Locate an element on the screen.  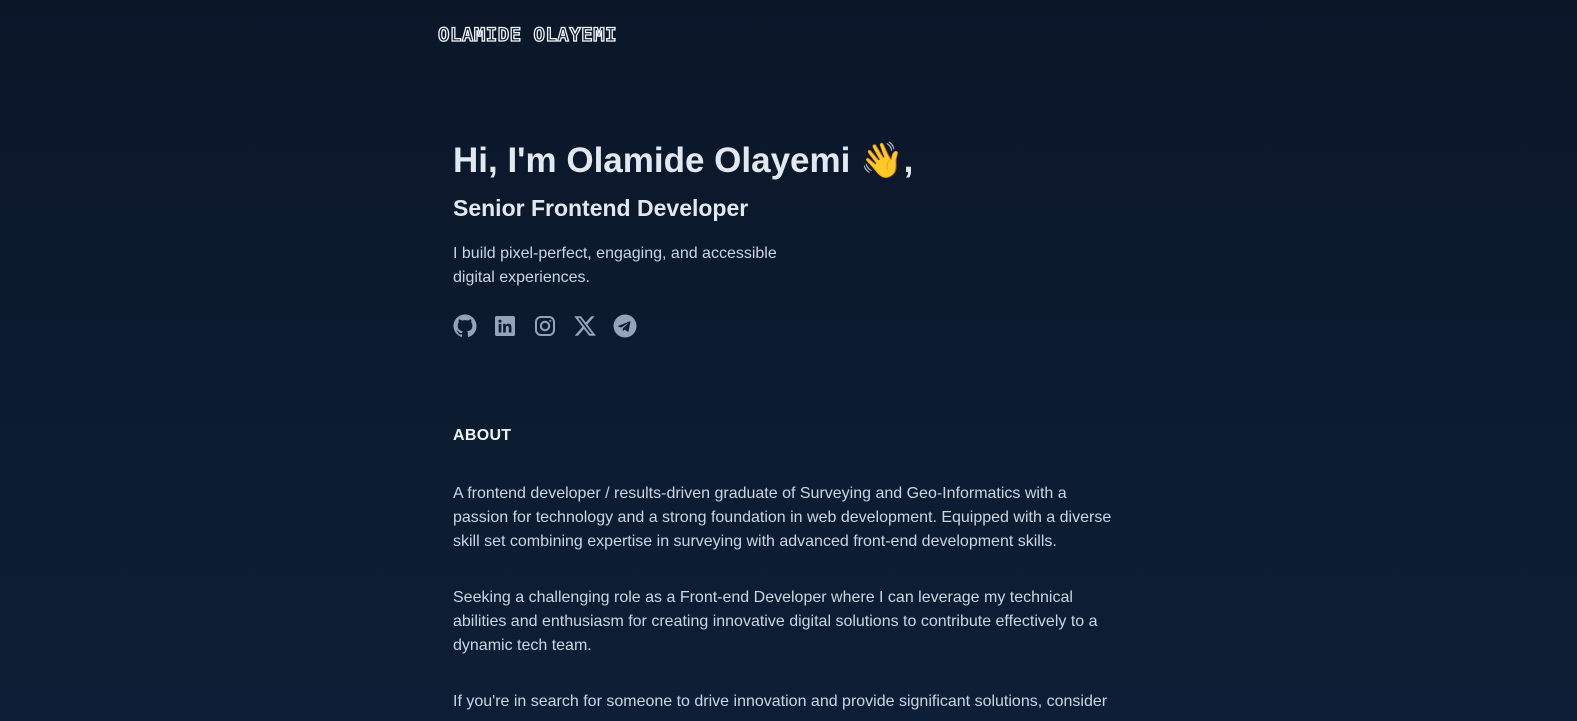
instagram-icon is located at coordinates (545, 326).